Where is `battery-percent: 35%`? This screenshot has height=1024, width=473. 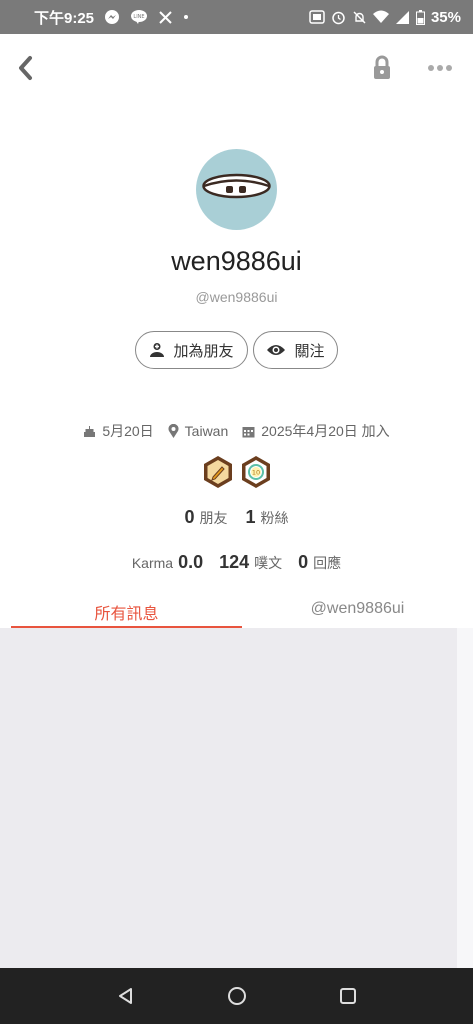 battery-percent: 35% is located at coordinates (445, 17).